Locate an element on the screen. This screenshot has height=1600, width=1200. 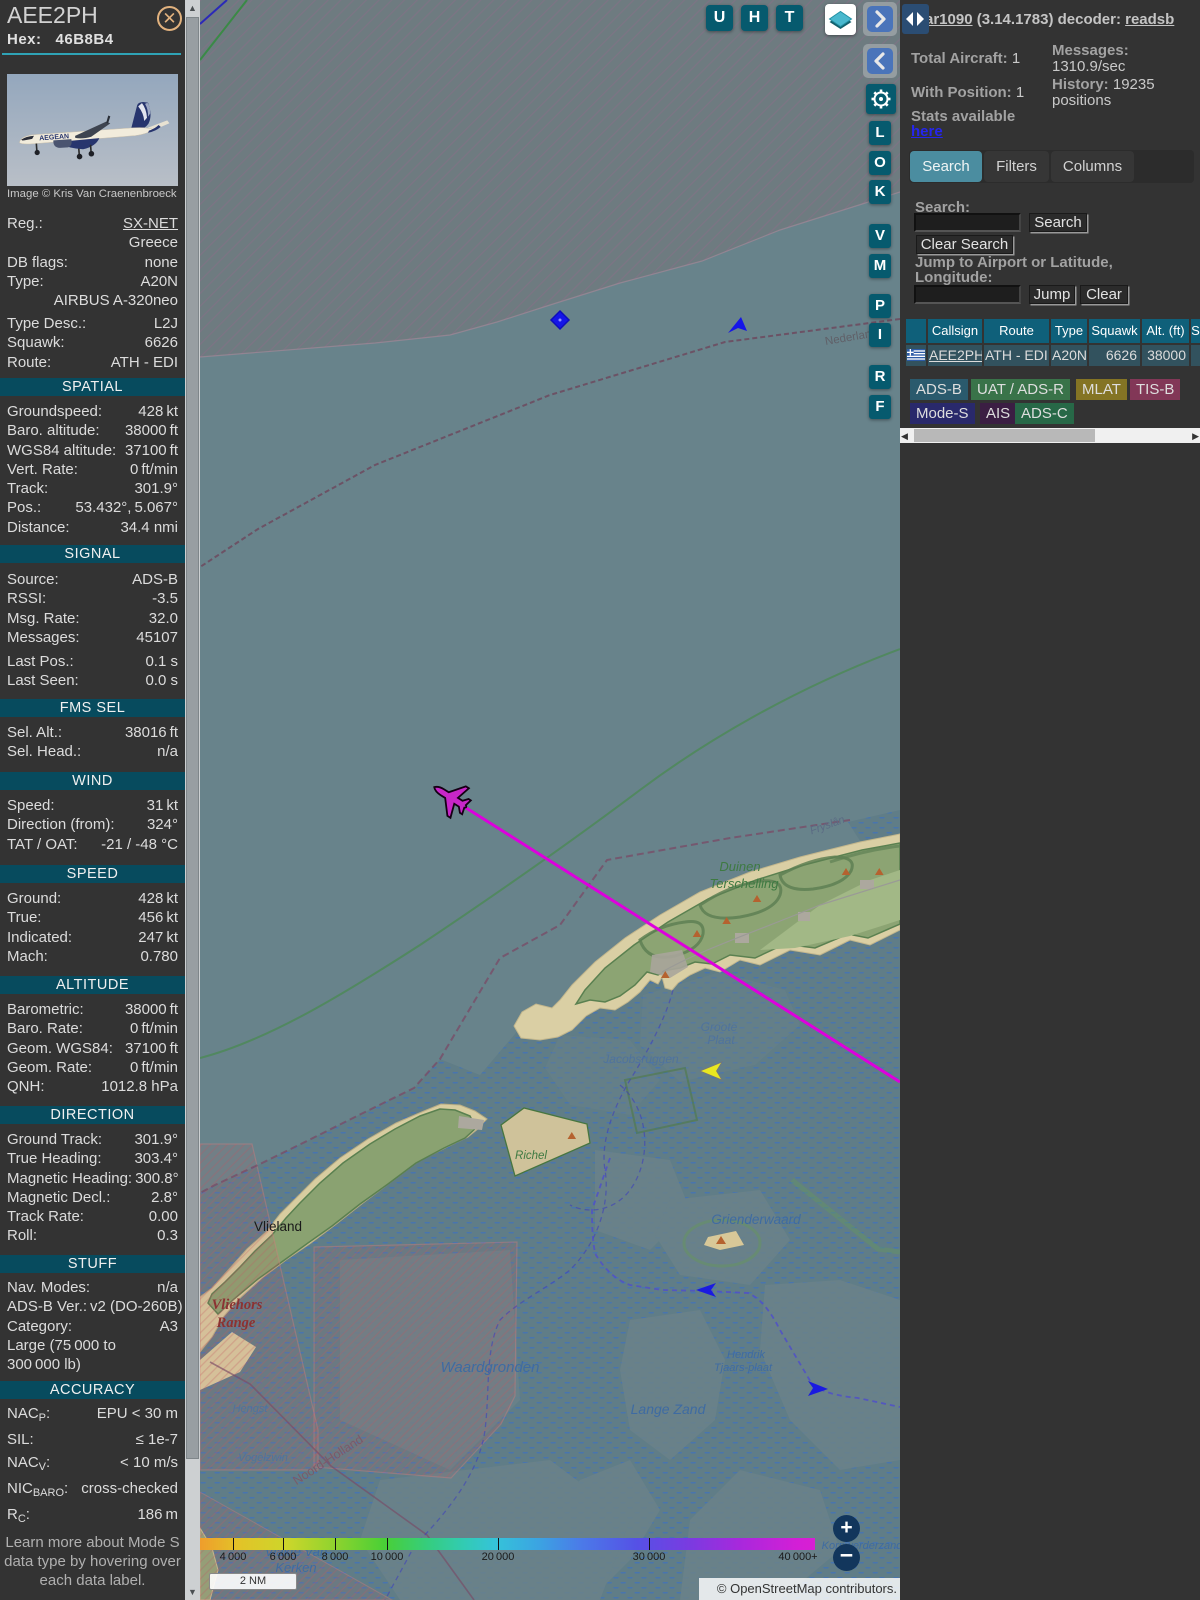
svg-text: Hendrik is located at coordinates (746, 1355).